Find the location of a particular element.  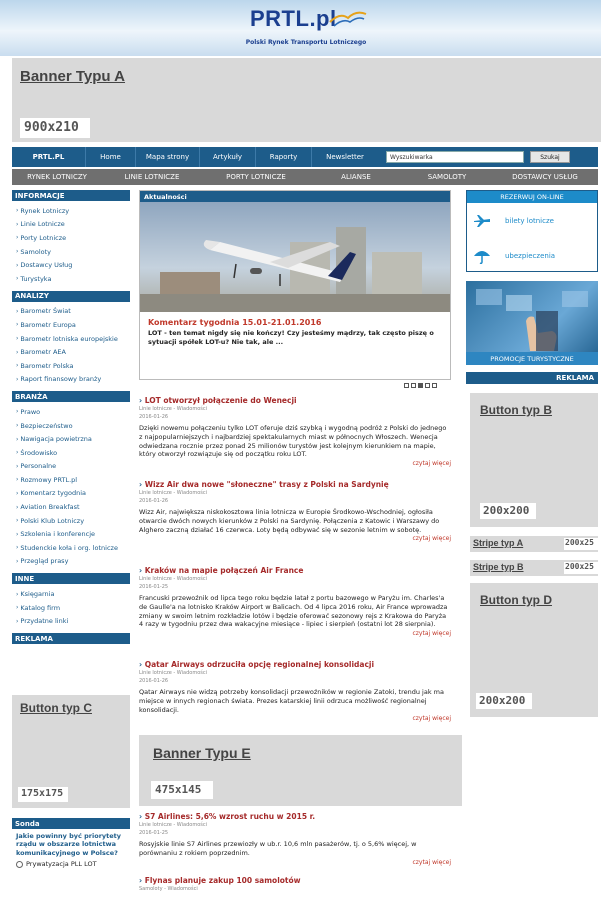

button-type-d: Button typ D 200x200 is located at coordinates (534, 650).